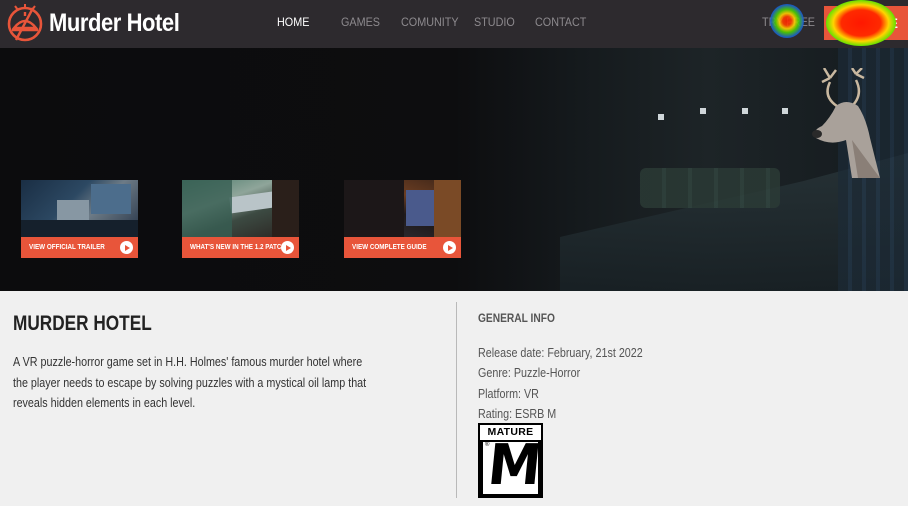 The width and height of the screenshot is (908, 506). Describe the element at coordinates (389, 247) in the screenshot. I see `guide-button-label: VIEW COMPLETE GUIDE` at that location.